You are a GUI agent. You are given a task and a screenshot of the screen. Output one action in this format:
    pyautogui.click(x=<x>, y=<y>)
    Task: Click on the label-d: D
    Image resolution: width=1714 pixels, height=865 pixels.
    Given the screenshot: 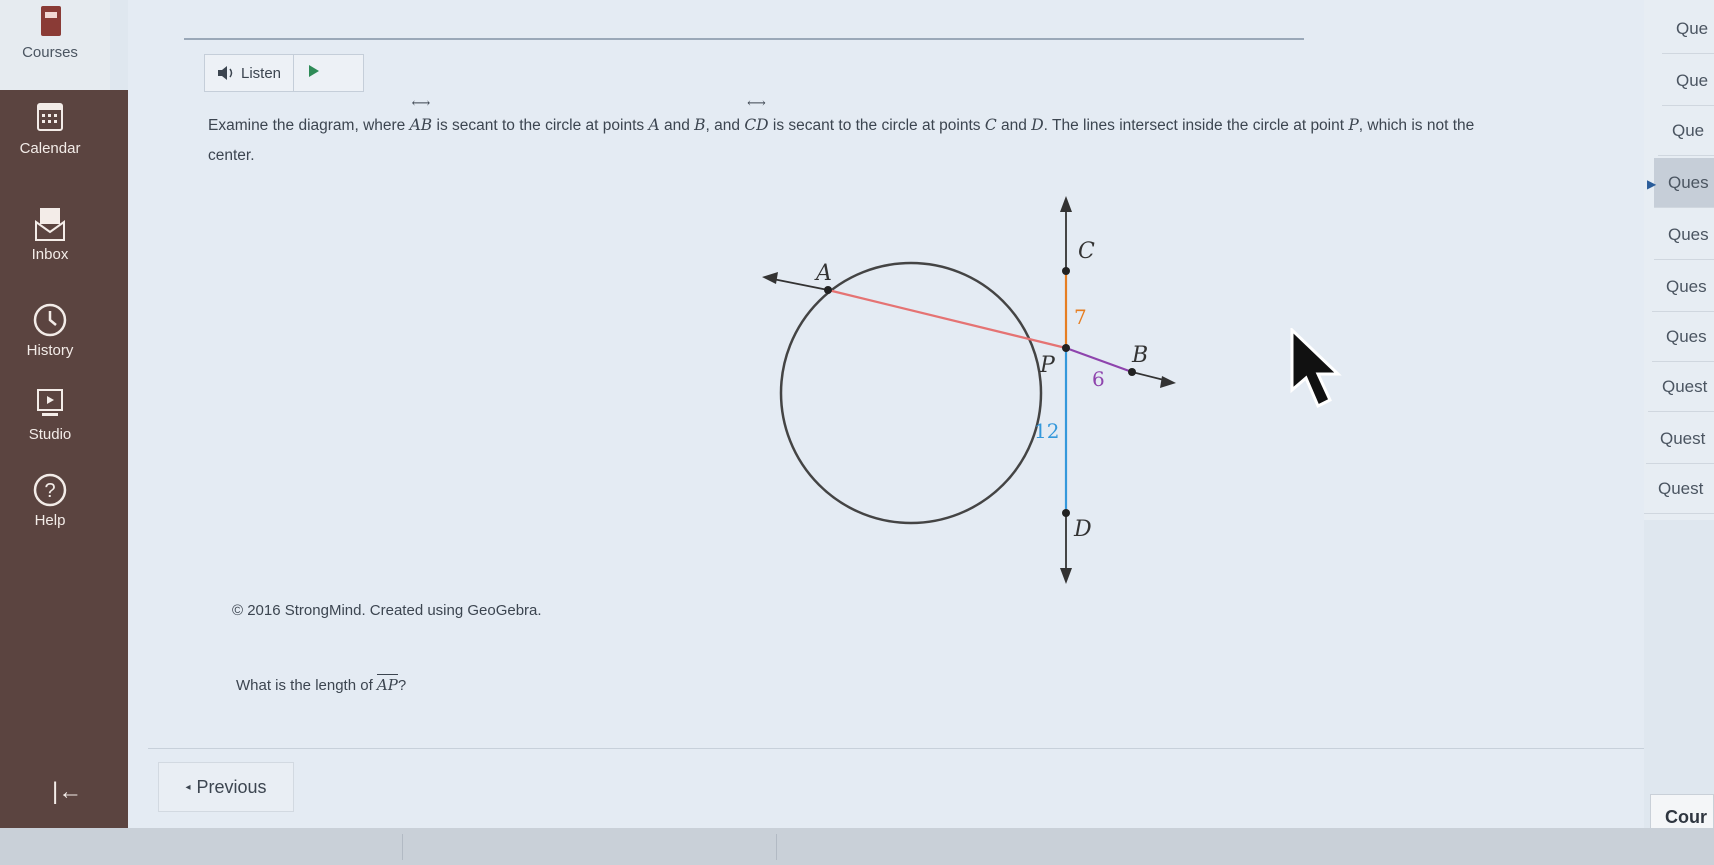 What is the action you would take?
    pyautogui.click(x=1082, y=529)
    